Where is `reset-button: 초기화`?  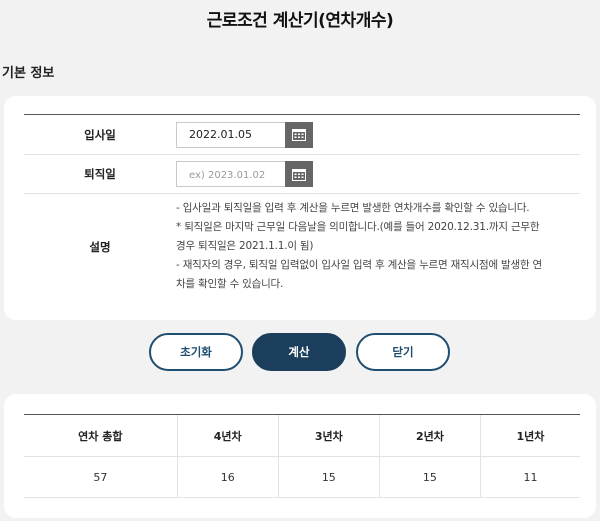 reset-button: 초기화 is located at coordinates (196, 352).